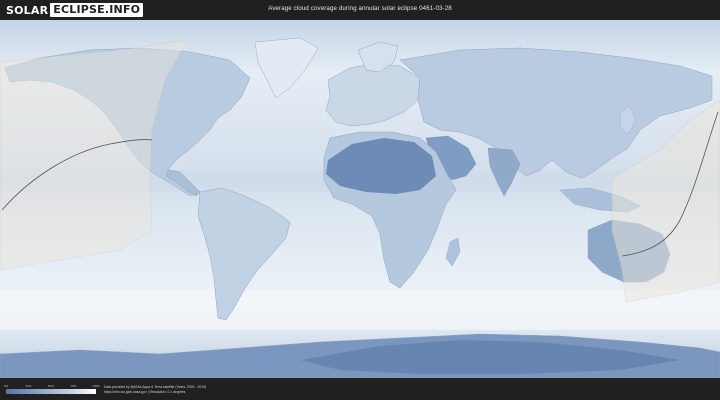 The width and height of the screenshot is (720, 400). What do you see at coordinates (96, 386) in the screenshot?
I see `legend-tick: 100%` at bounding box center [96, 386].